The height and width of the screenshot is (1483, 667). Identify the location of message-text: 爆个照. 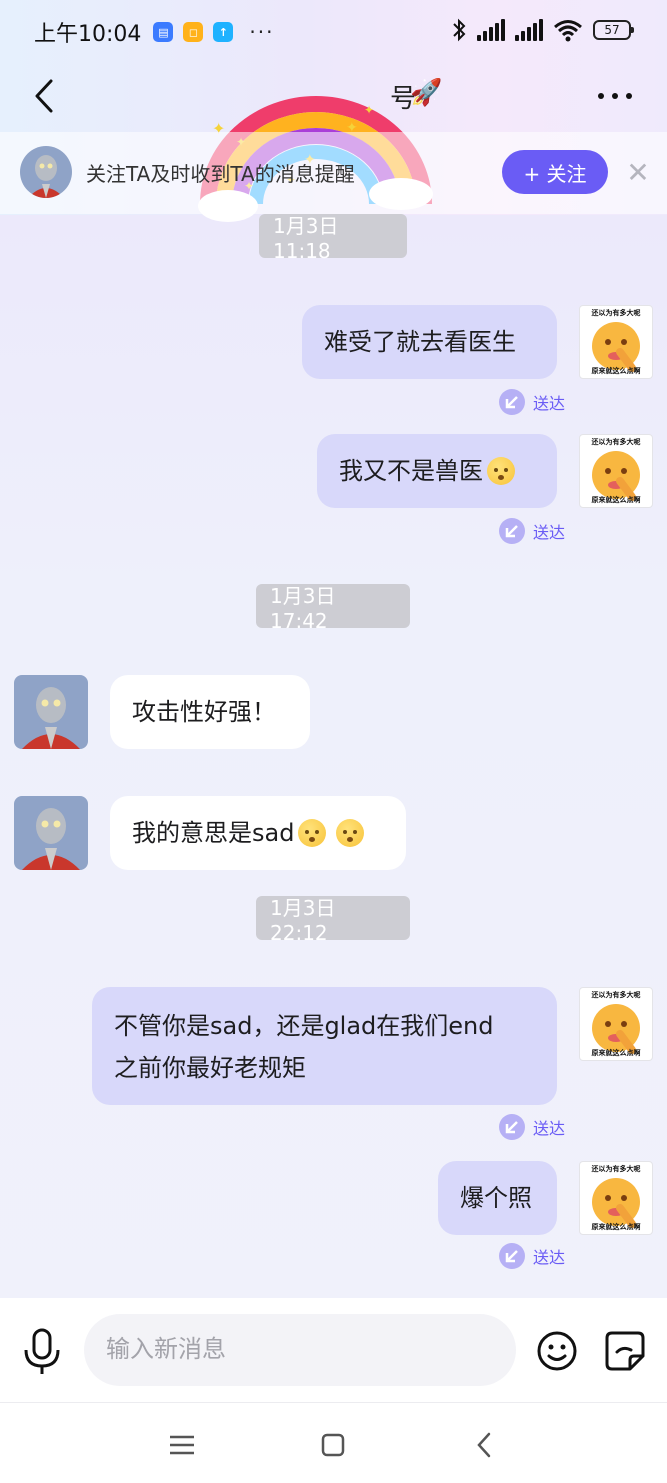
(496, 1198).